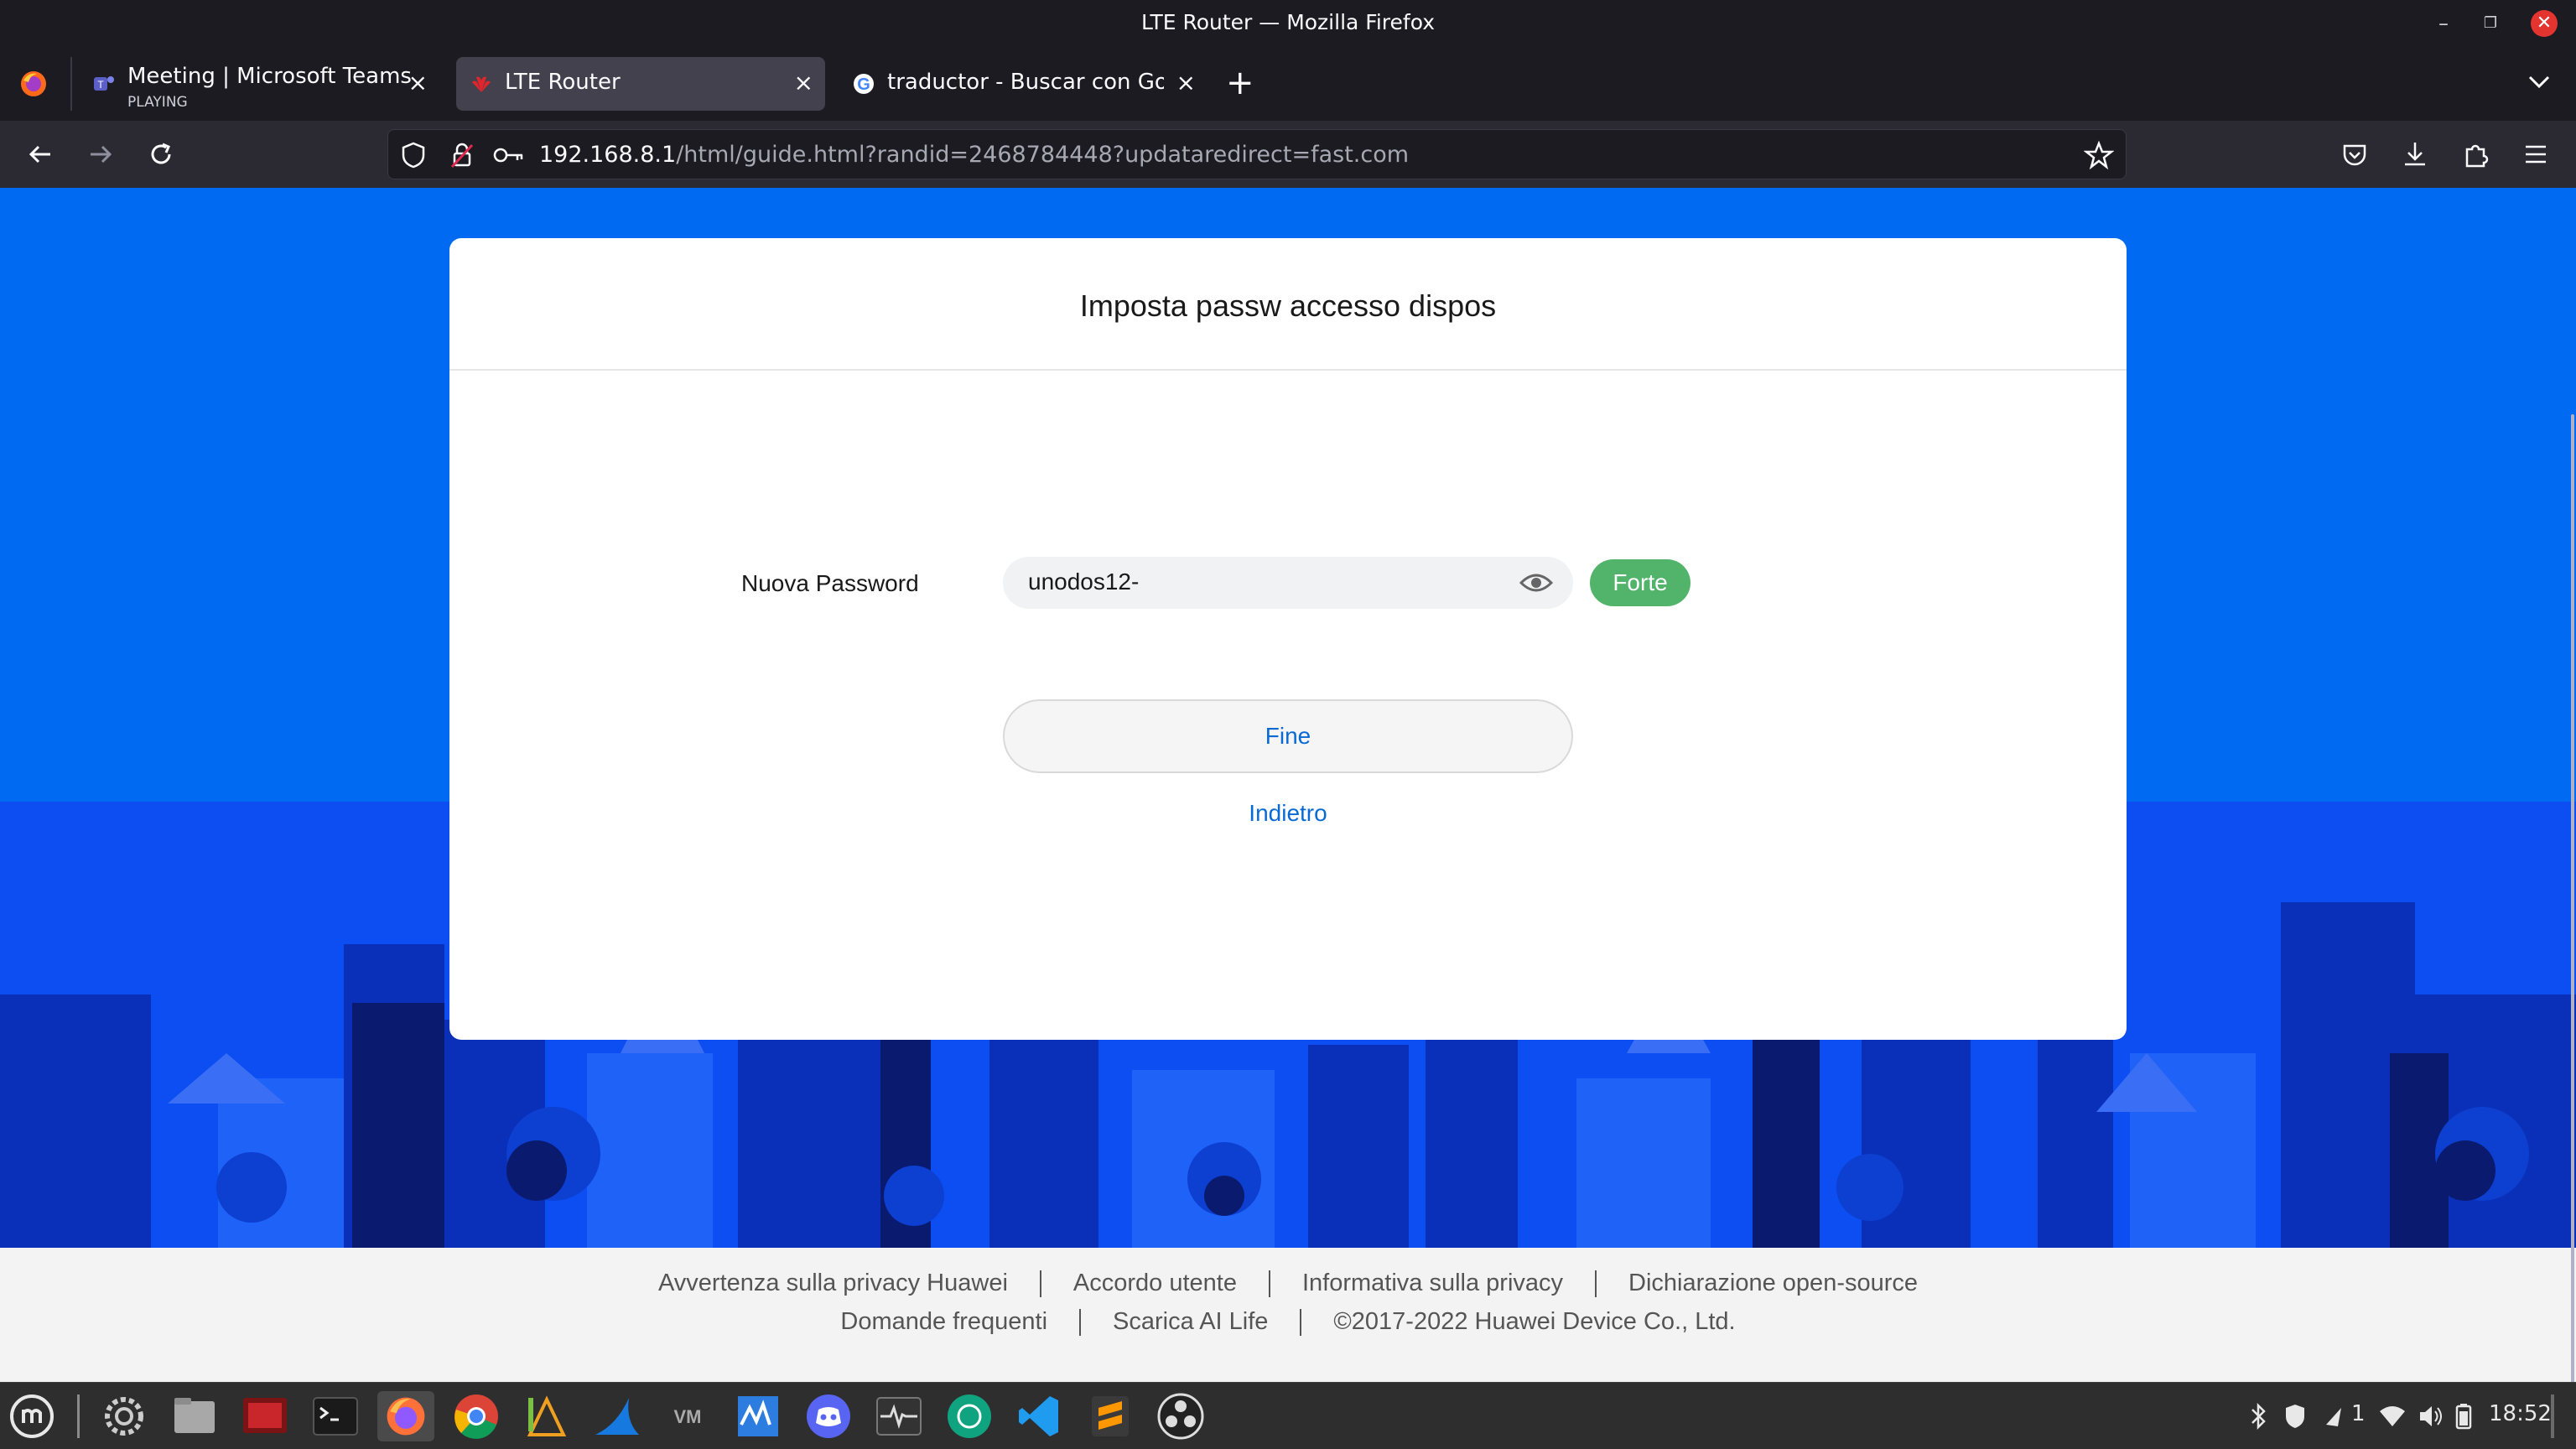  Describe the element at coordinates (269, 76) in the screenshot. I see `tab-label: Meeting | Microsoft Teams` at that location.